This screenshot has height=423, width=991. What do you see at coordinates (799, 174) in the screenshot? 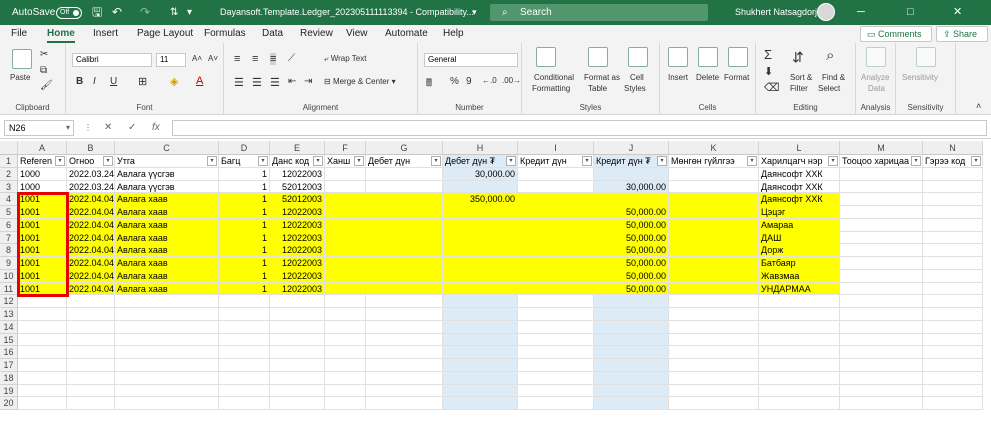
I see `table-cell: Даянсофт ХХК` at bounding box center [799, 174].